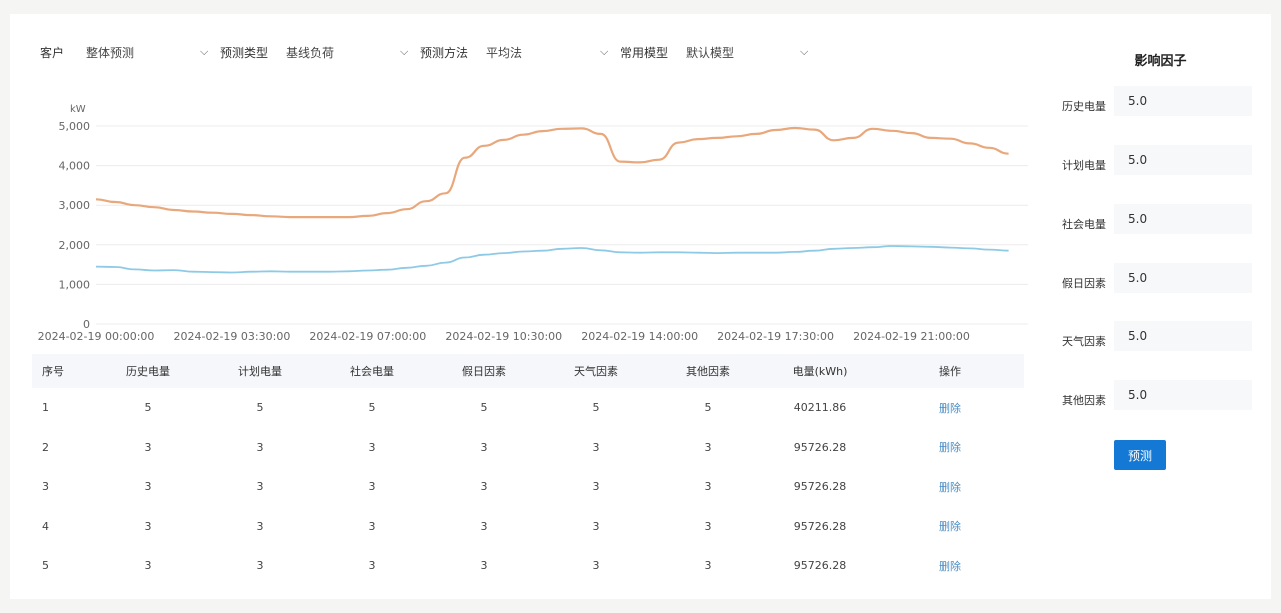 The height and width of the screenshot is (613, 1281). Describe the element at coordinates (53, 371) in the screenshot. I see `col-header-index: 序号` at that location.